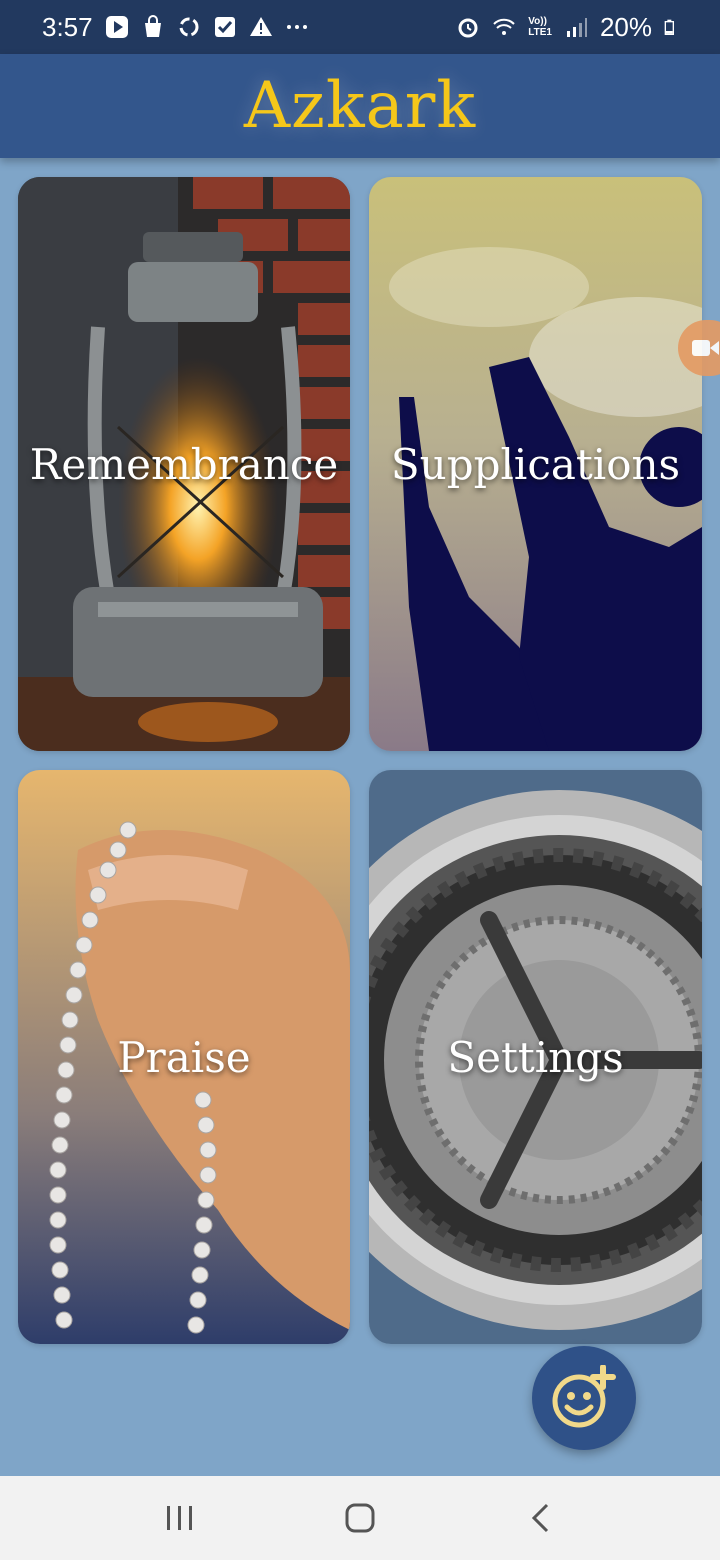  What do you see at coordinates (260, 26) in the screenshot?
I see `warning-icon` at bounding box center [260, 26].